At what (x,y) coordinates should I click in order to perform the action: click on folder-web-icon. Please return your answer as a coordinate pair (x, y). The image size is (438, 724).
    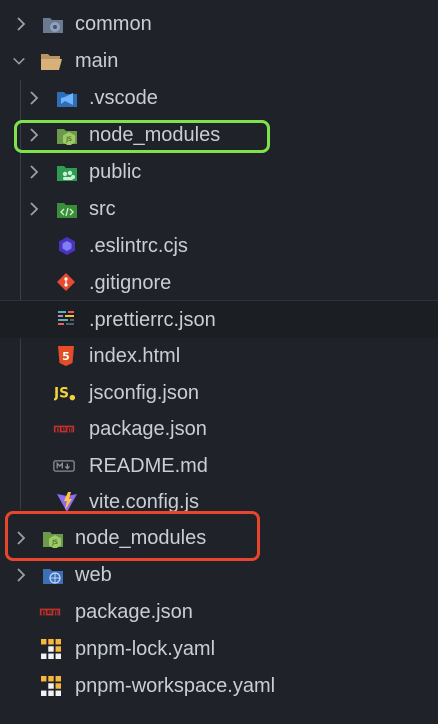
    Looking at the image, I should click on (53, 576).